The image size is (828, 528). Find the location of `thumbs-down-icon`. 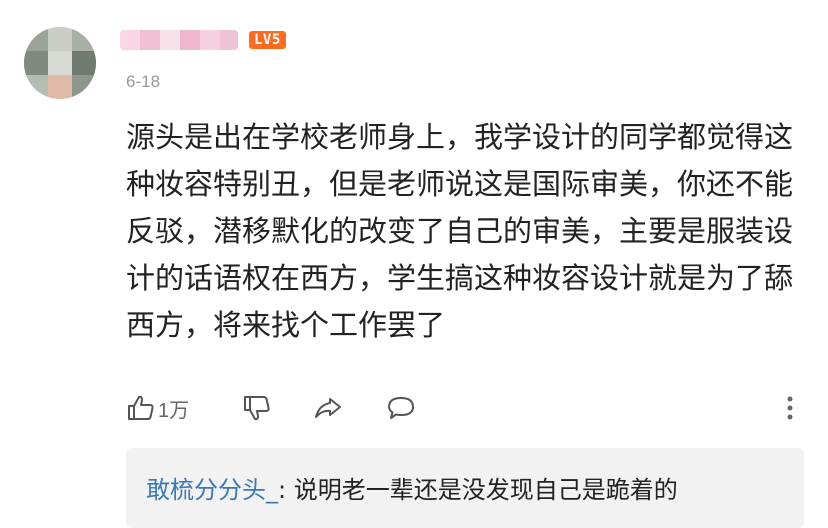

thumbs-down-icon is located at coordinates (257, 408).